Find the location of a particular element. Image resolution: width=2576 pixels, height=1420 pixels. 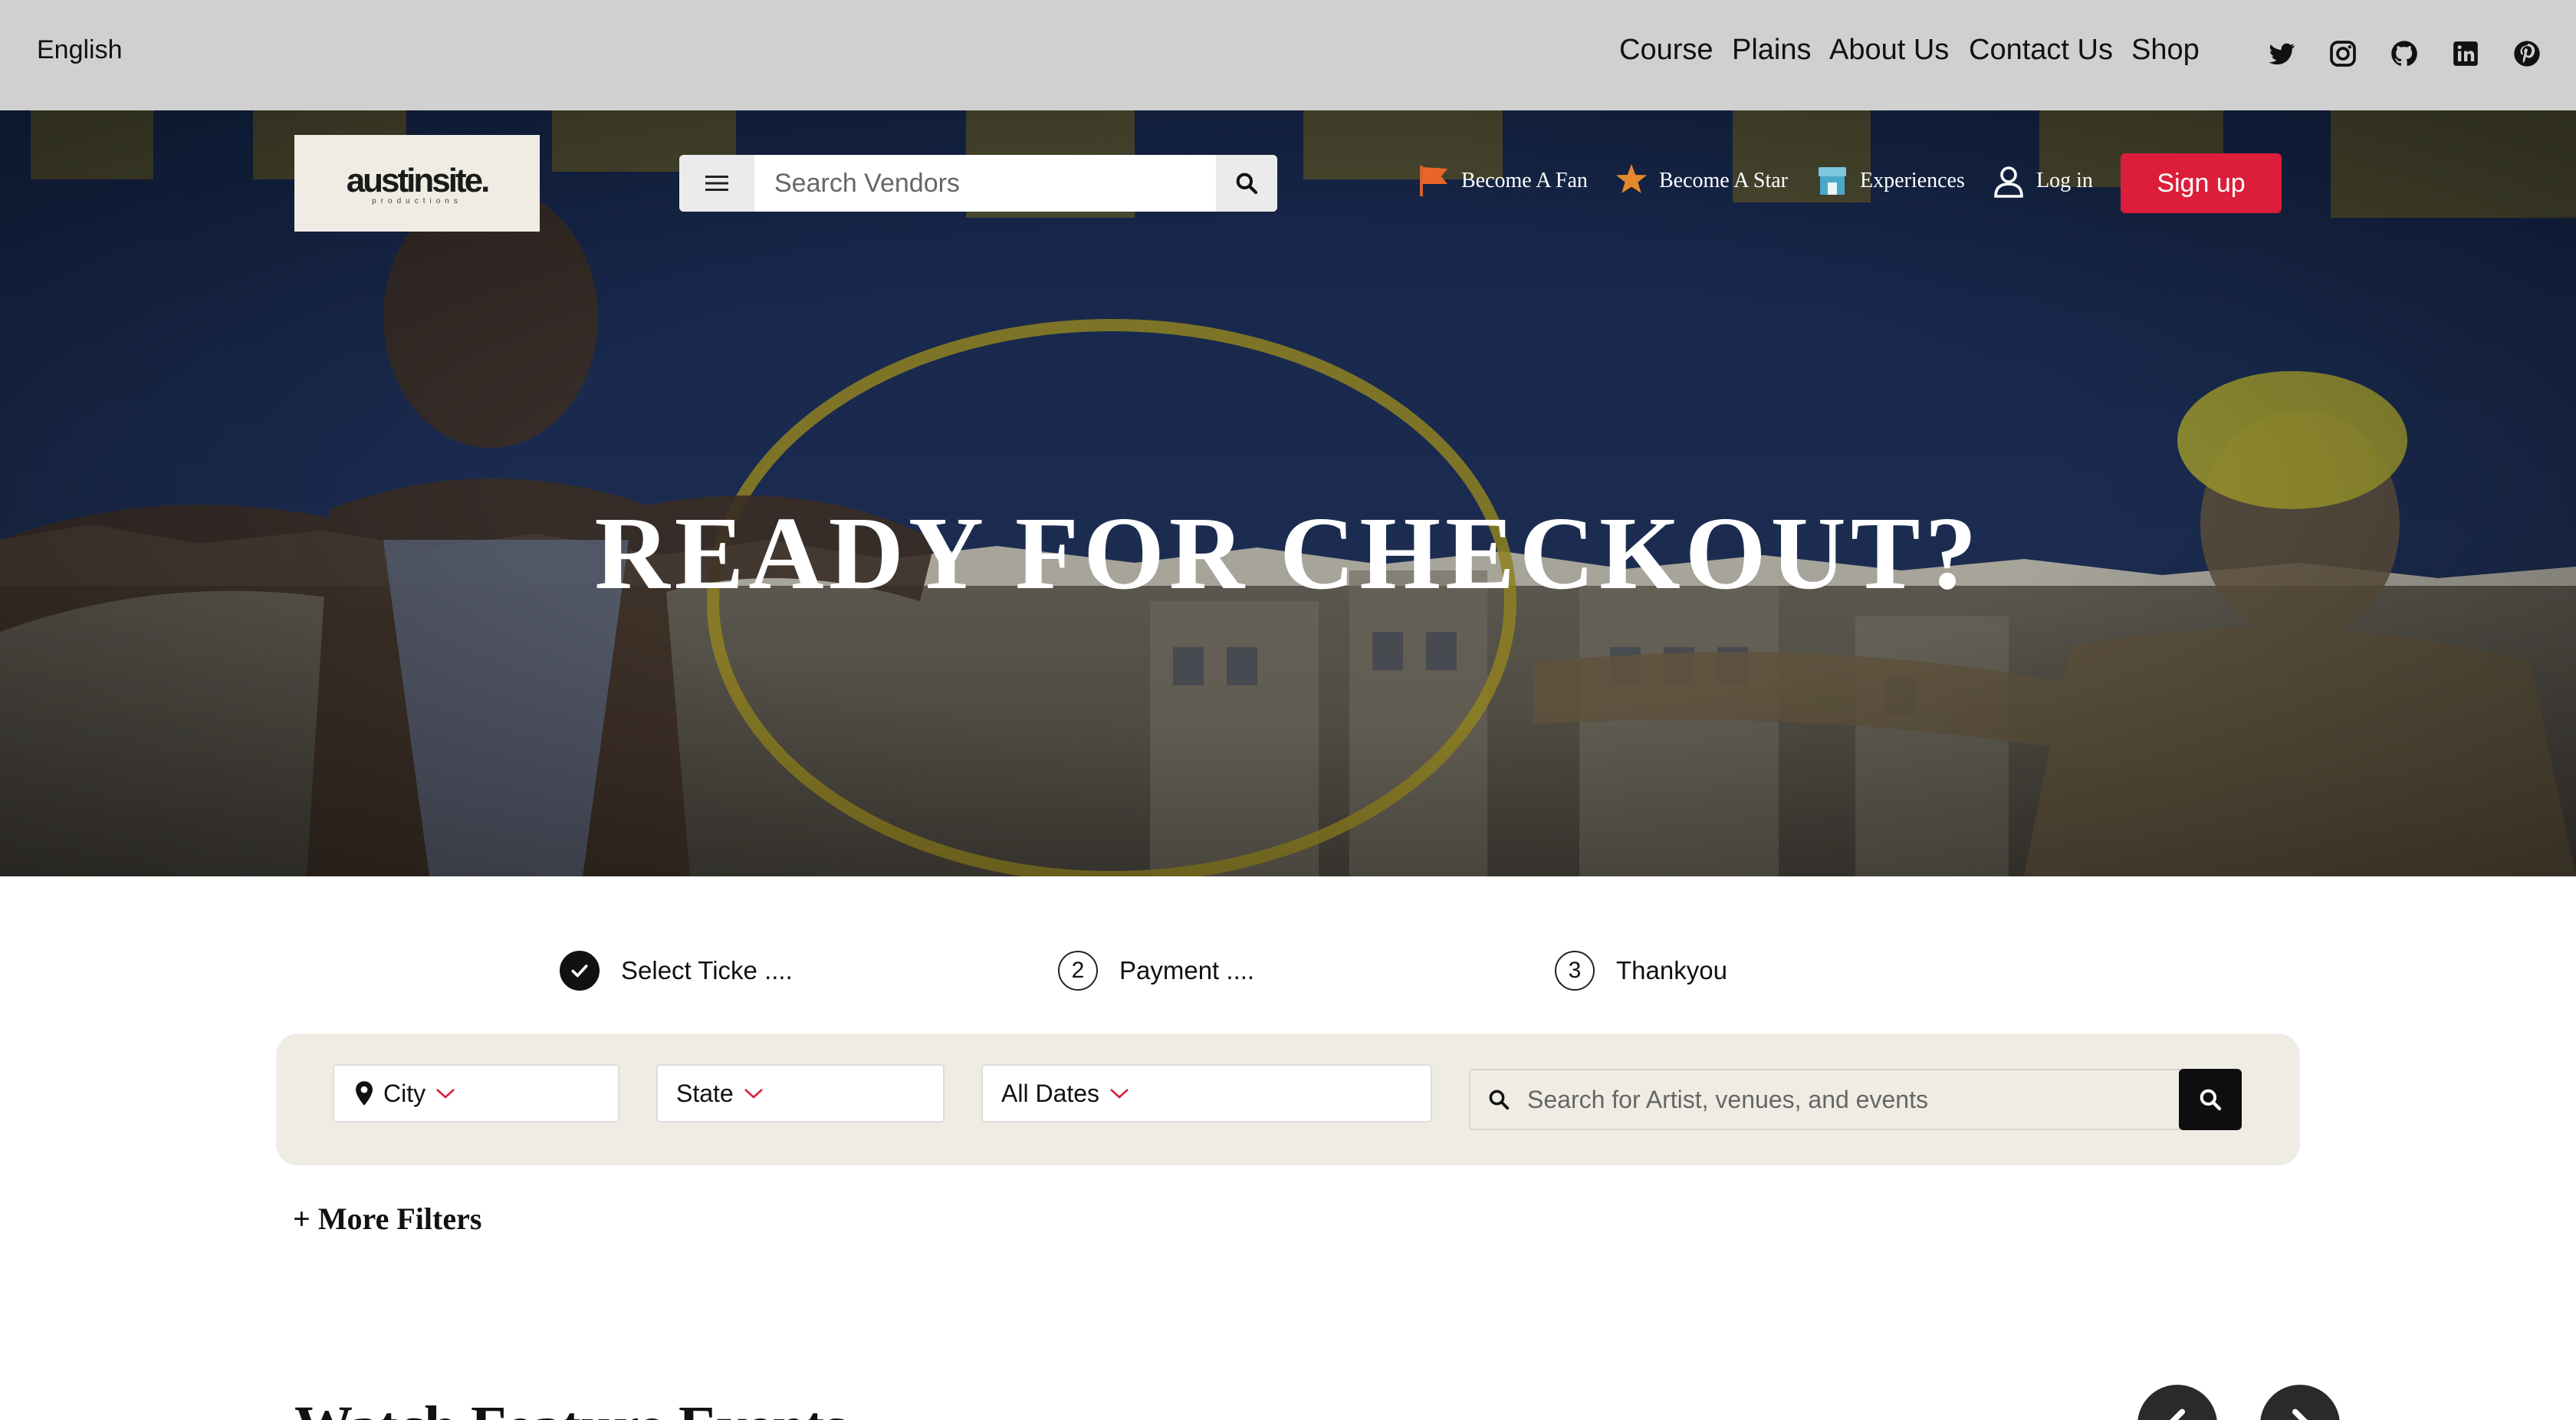

menu-icon is located at coordinates (717, 183).